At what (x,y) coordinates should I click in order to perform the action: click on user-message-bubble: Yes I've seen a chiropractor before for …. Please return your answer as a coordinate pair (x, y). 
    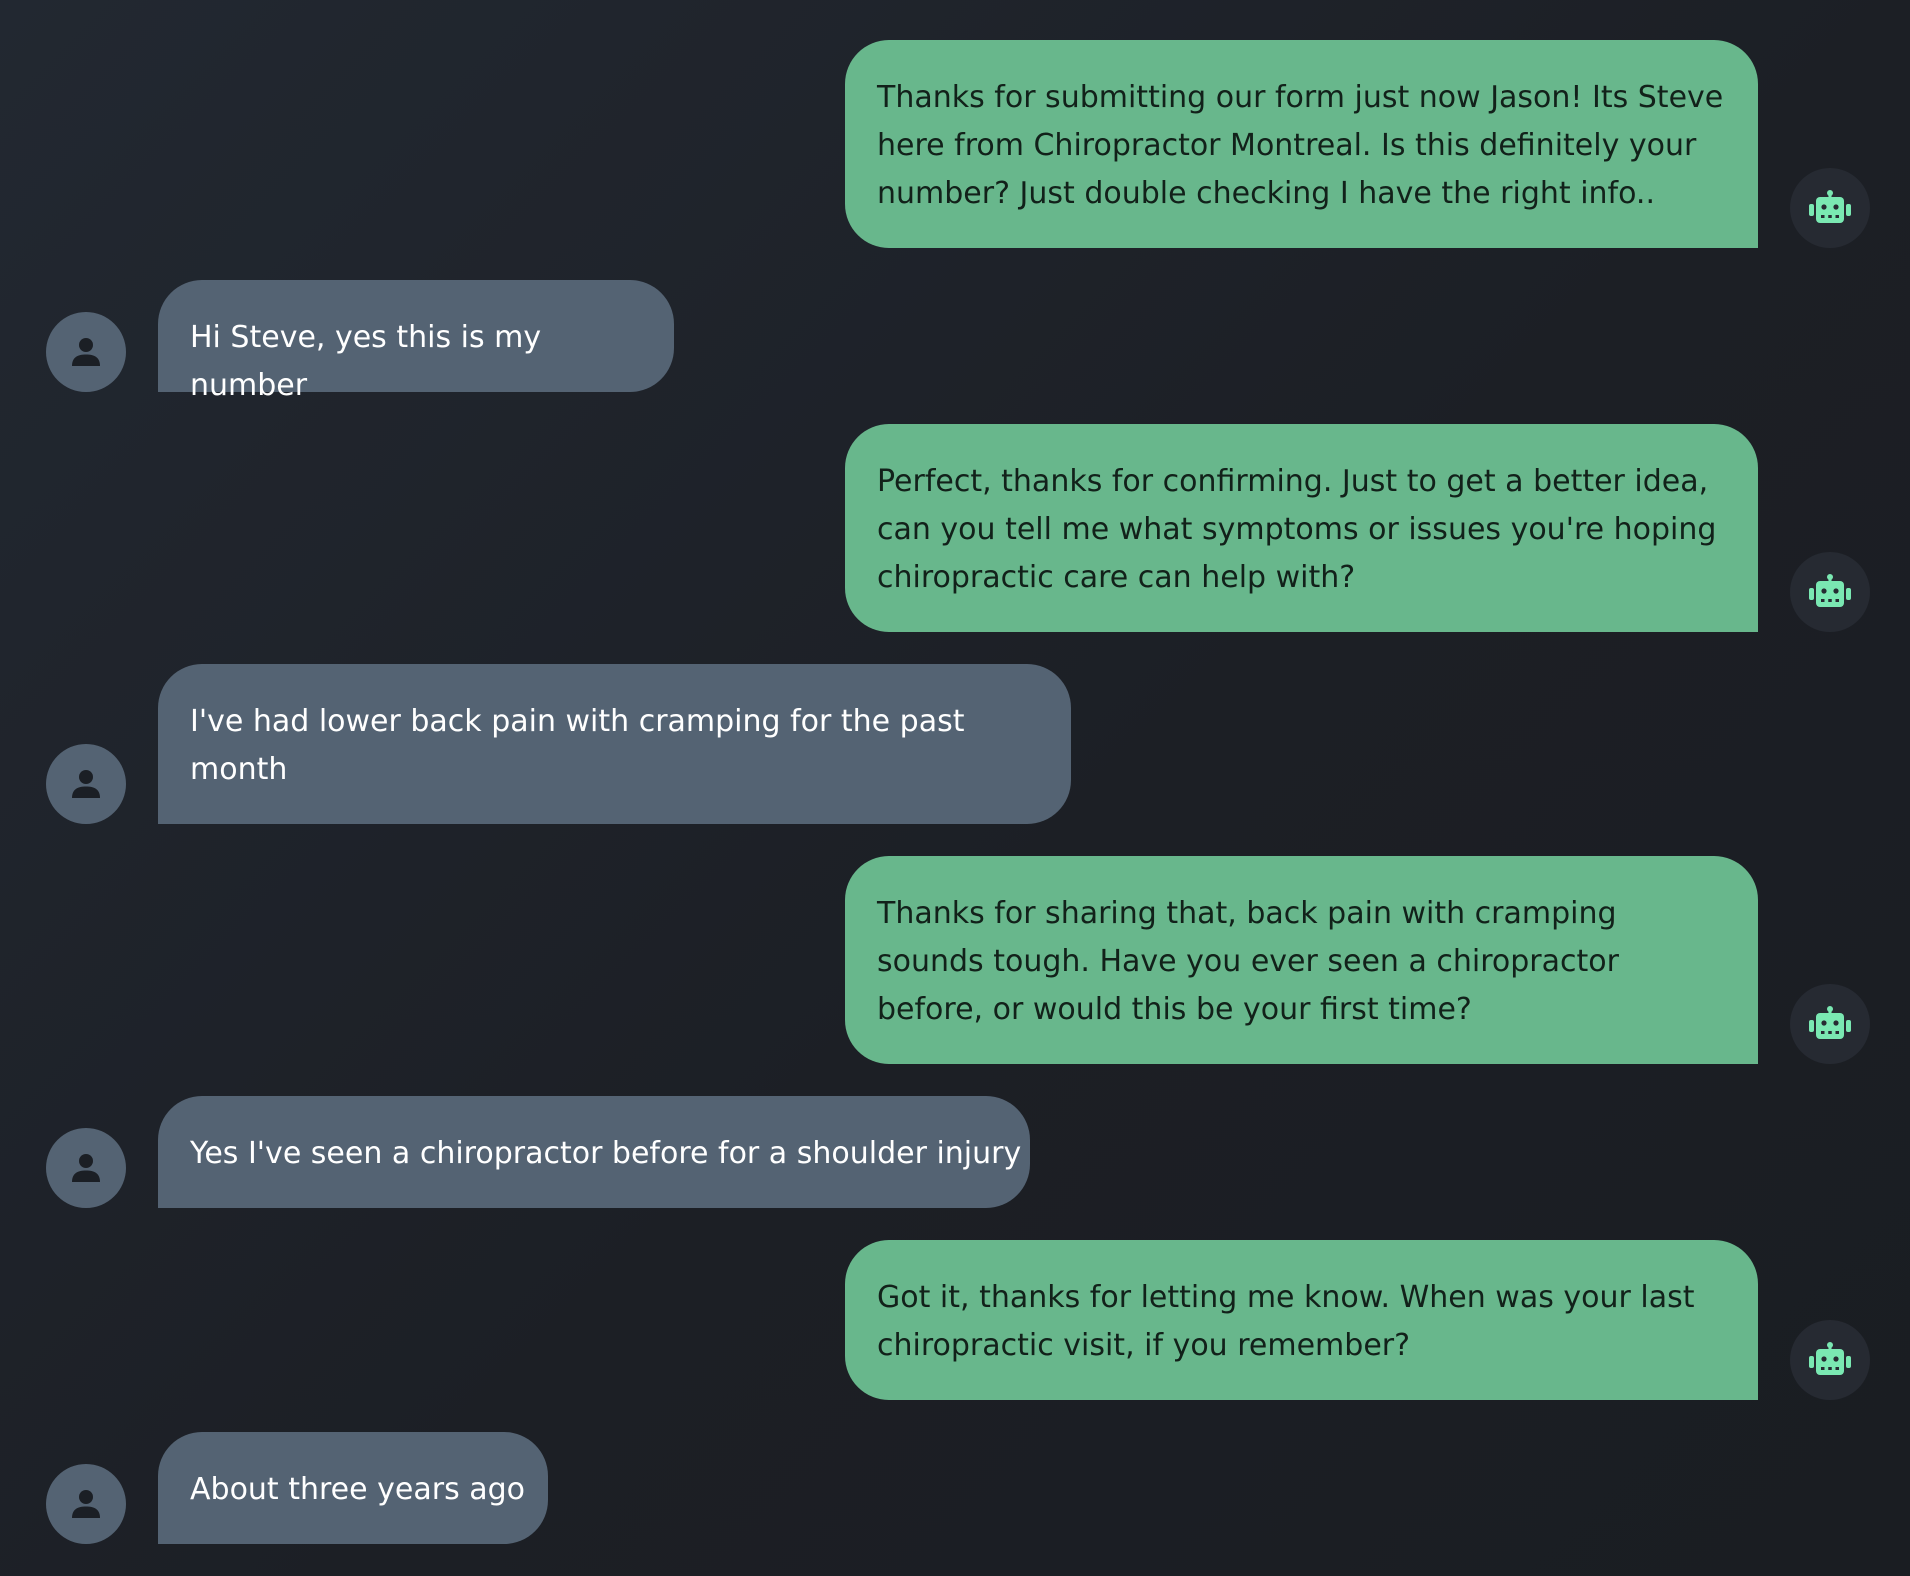
    Looking at the image, I should click on (594, 1152).